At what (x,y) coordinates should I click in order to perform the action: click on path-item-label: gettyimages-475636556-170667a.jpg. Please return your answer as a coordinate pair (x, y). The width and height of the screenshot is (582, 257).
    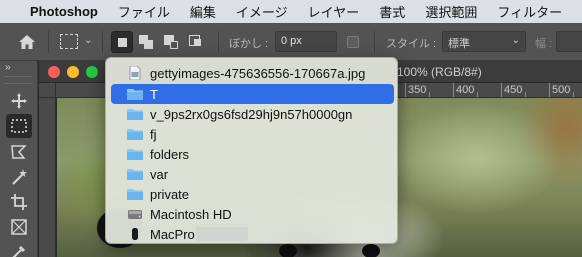
    Looking at the image, I should click on (258, 73).